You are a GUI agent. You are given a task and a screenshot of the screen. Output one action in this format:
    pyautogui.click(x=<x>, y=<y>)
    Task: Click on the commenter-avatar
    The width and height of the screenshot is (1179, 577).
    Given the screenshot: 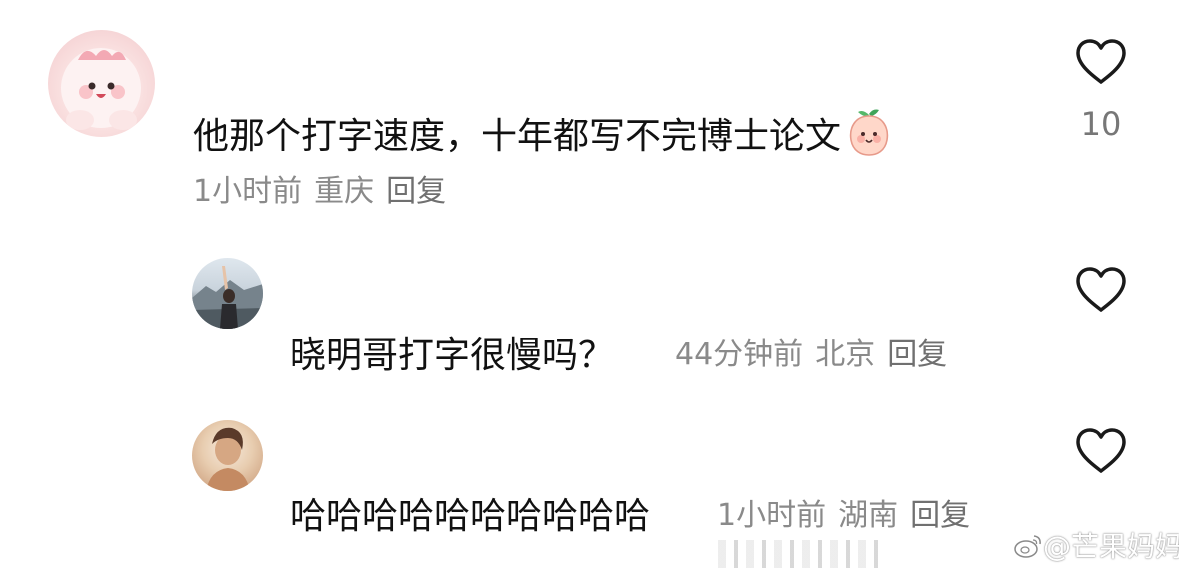 What is the action you would take?
    pyautogui.click(x=101, y=83)
    